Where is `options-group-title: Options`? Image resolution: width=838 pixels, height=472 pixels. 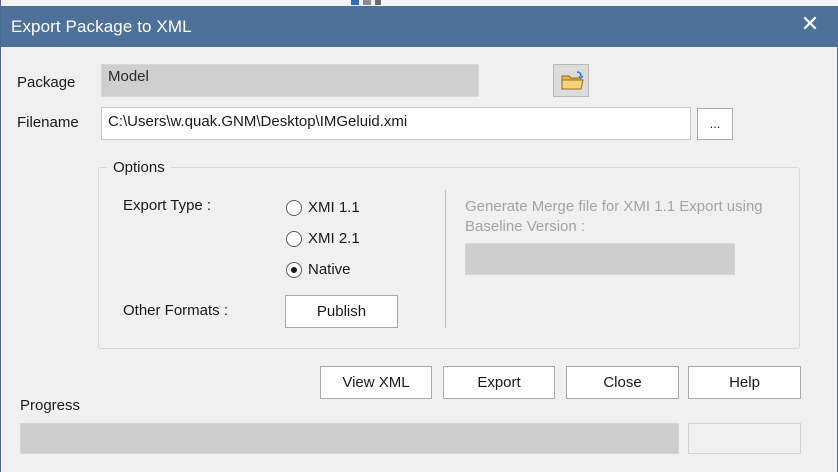
options-group-title: Options is located at coordinates (139, 167).